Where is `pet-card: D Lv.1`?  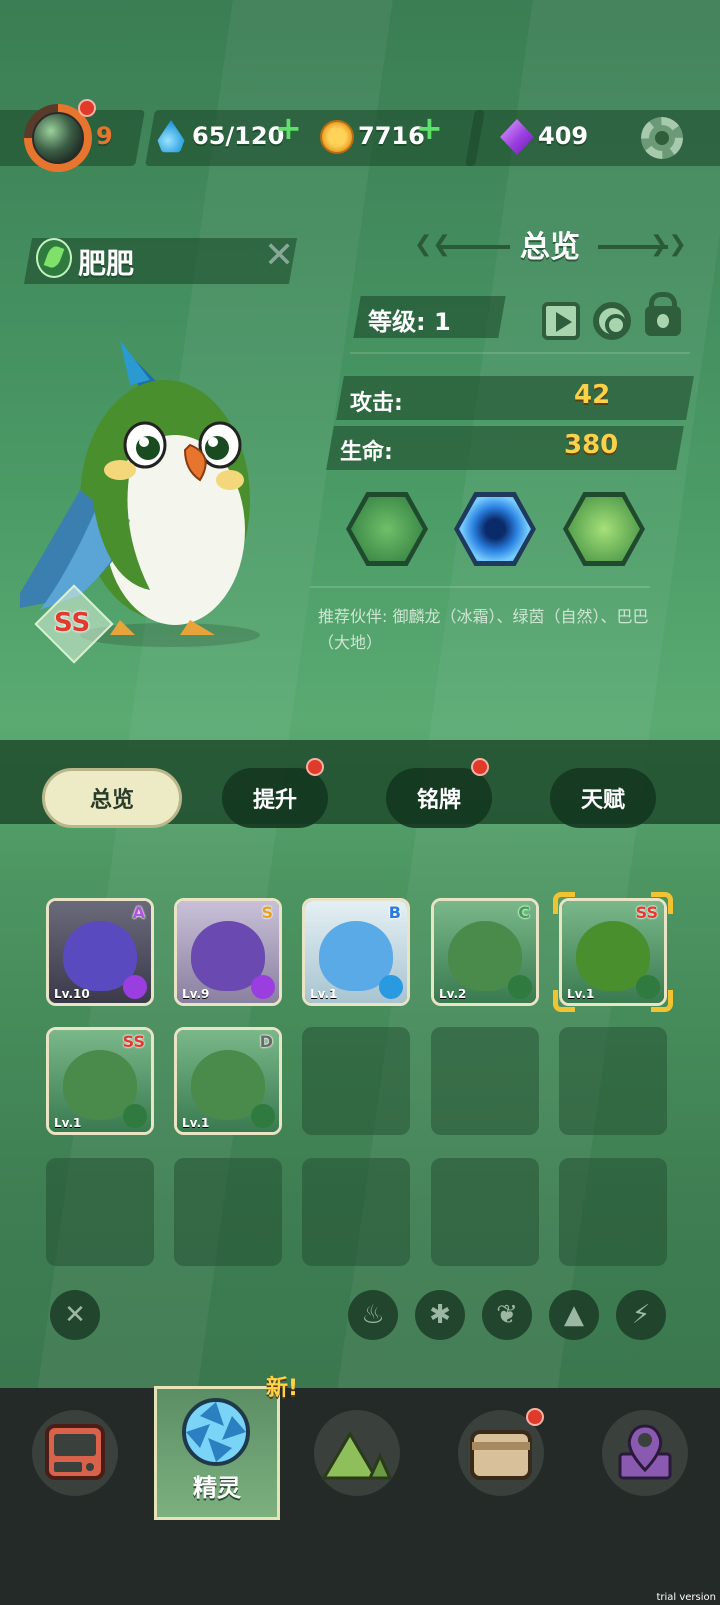 pet-card: D Lv.1 is located at coordinates (228, 1081).